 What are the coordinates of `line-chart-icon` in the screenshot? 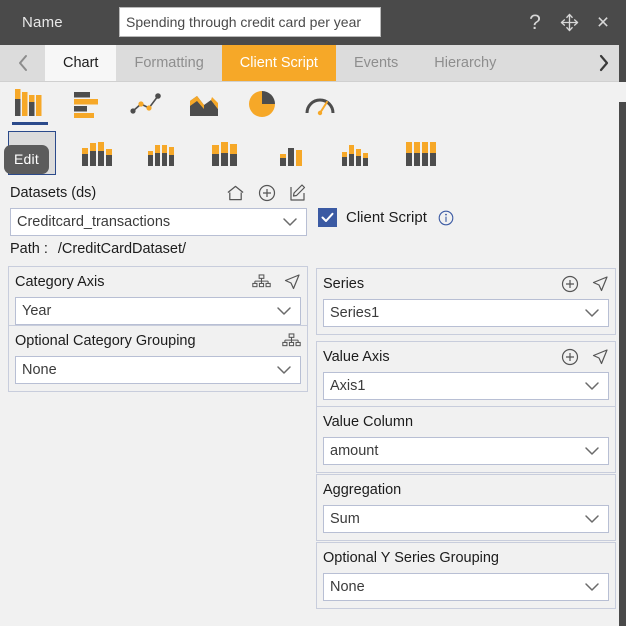 It's located at (146, 104).